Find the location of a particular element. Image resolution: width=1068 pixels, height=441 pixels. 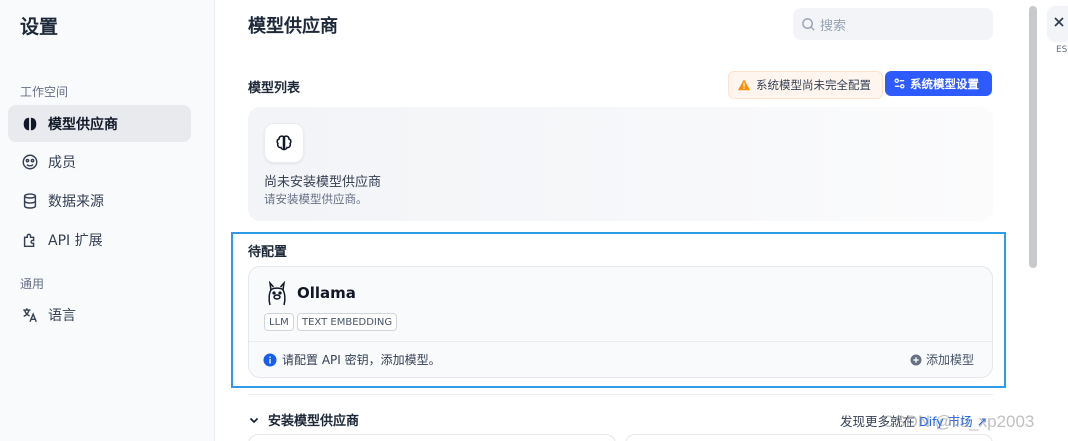

sidebar-item-label: 成员 is located at coordinates (62, 162).